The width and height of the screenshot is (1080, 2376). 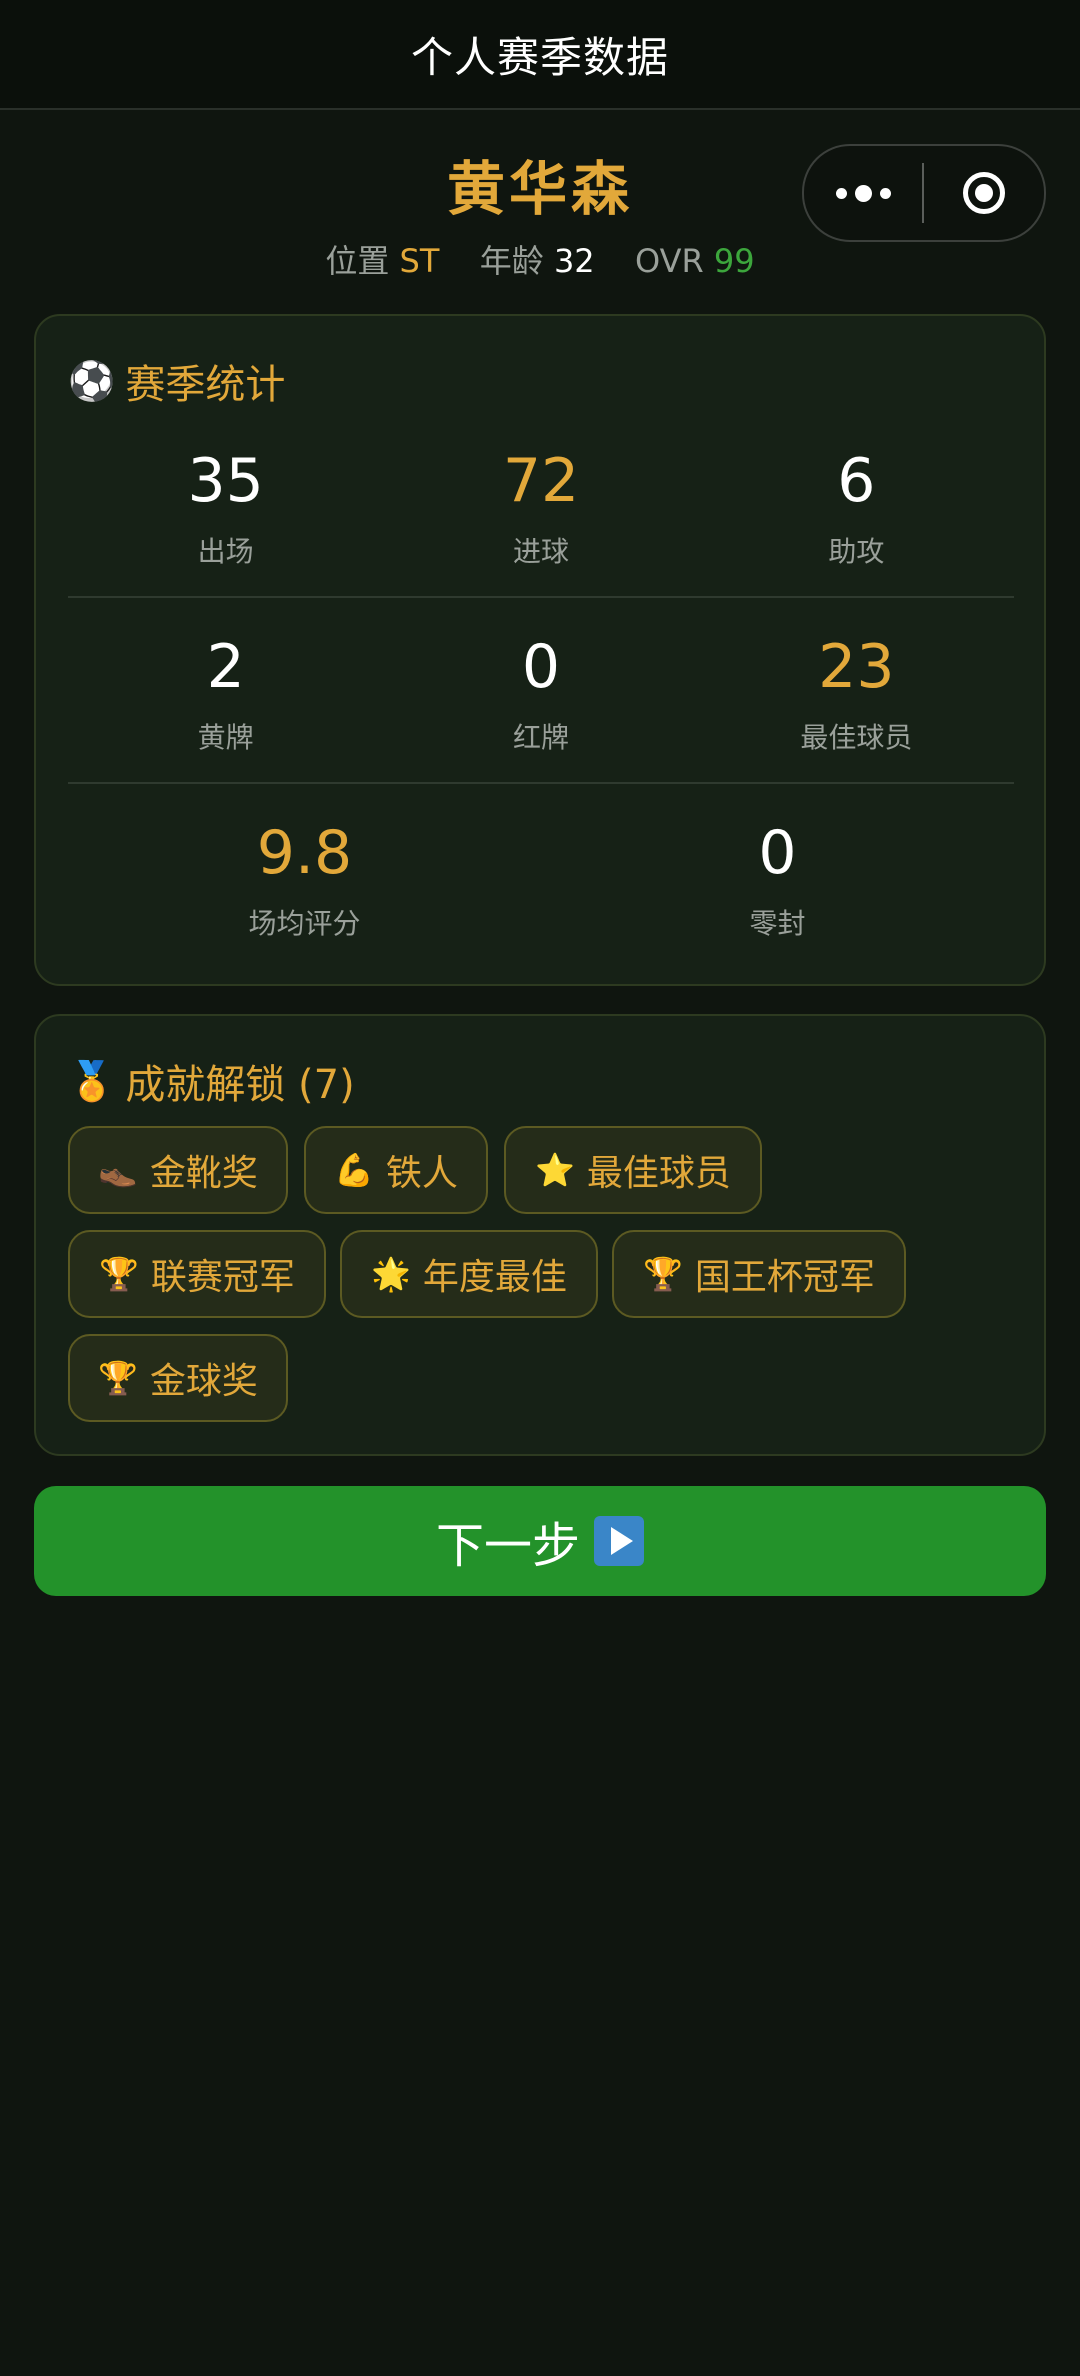 I want to click on stat-value: 9.8, so click(x=304, y=853).